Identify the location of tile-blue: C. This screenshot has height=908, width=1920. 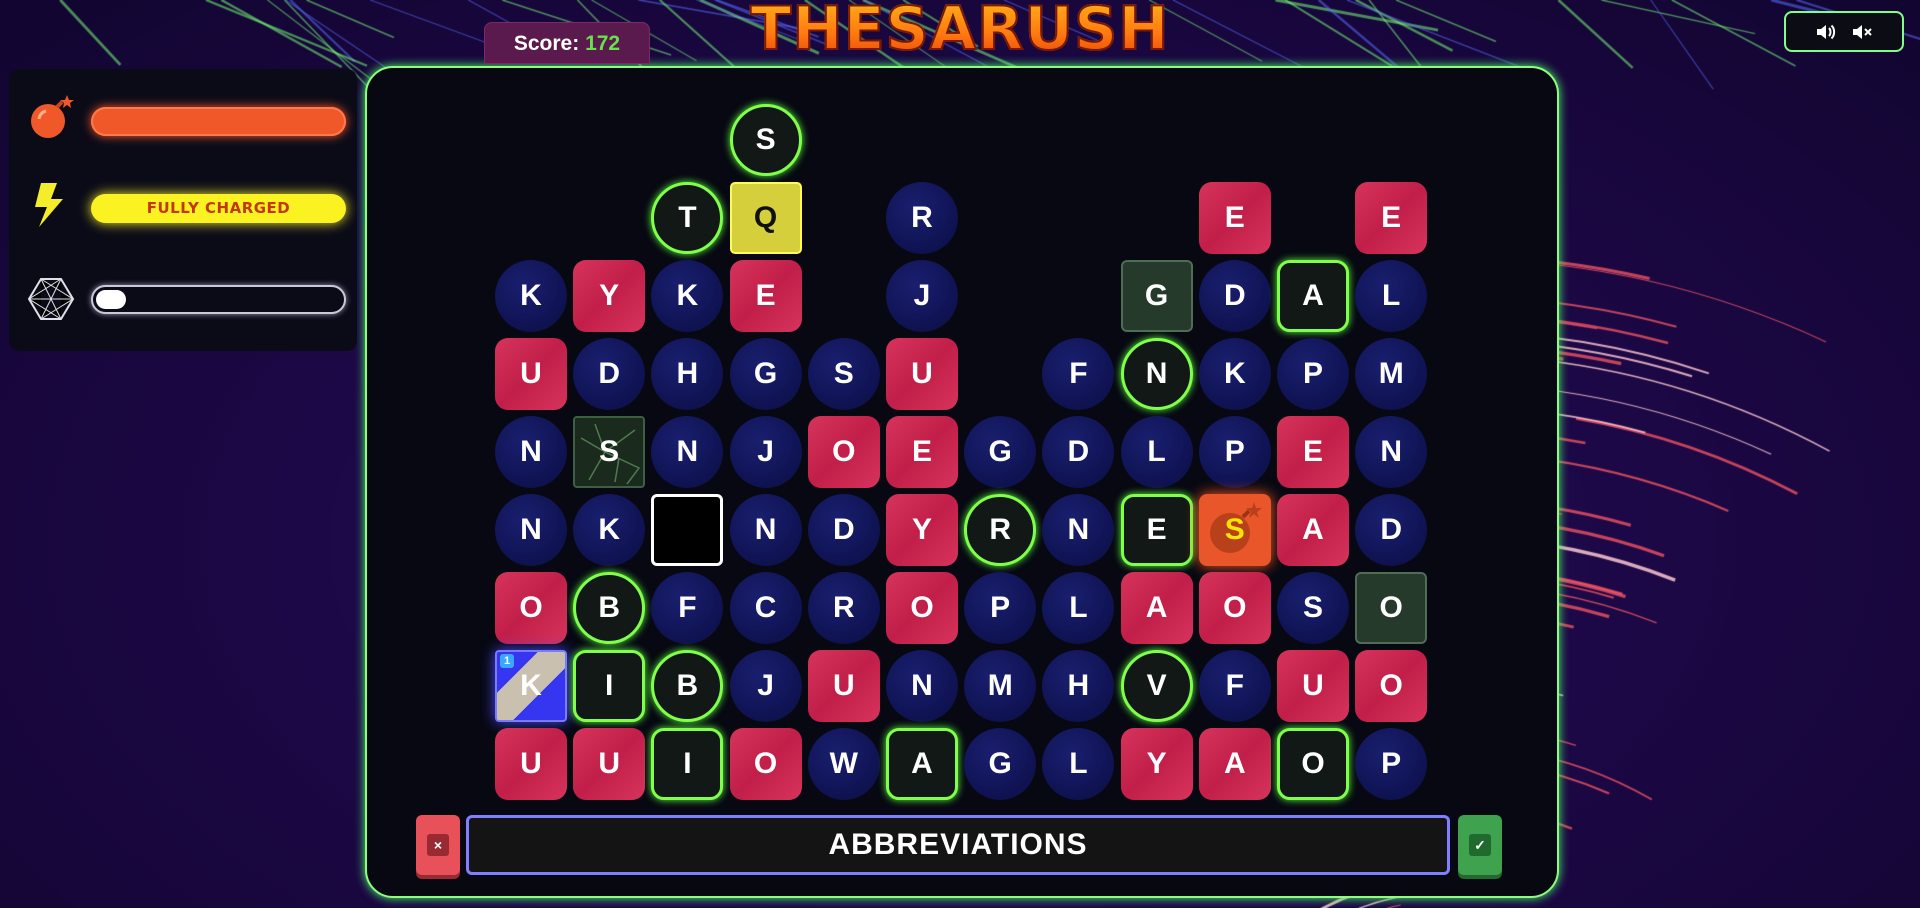
(765, 608).